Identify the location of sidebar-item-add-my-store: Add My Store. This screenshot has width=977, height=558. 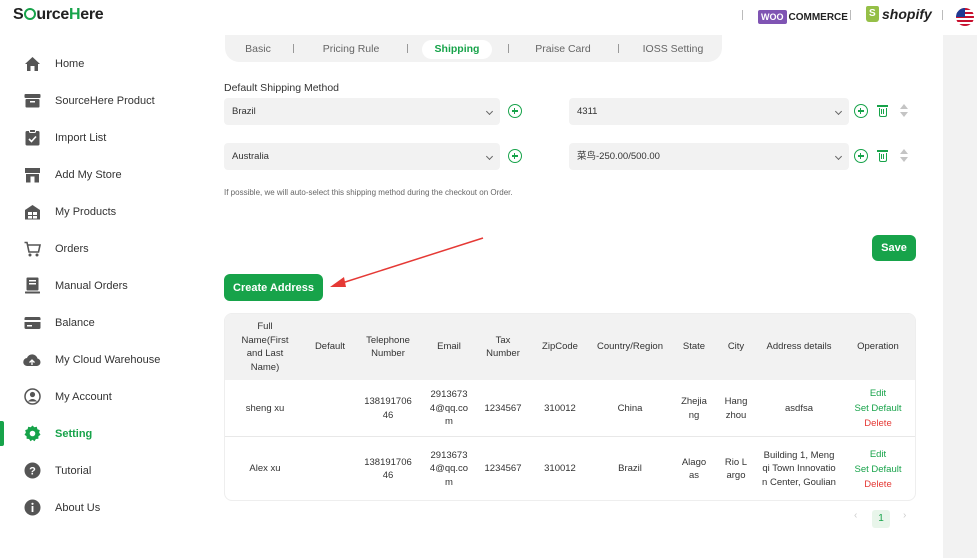
(93, 174).